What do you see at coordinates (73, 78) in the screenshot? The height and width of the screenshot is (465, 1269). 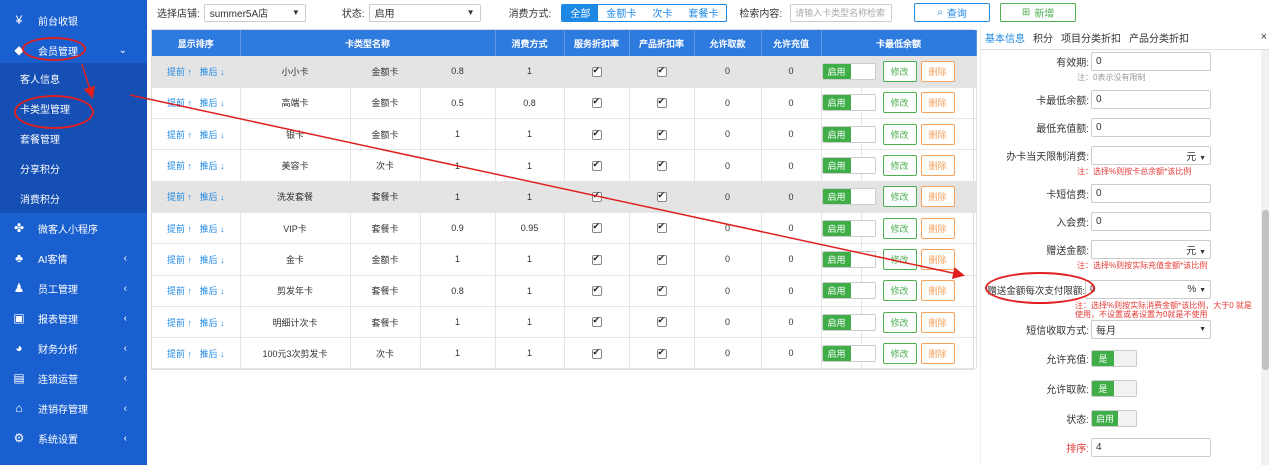 I see `sidebar-subitem-customer-info: 客人信息` at bounding box center [73, 78].